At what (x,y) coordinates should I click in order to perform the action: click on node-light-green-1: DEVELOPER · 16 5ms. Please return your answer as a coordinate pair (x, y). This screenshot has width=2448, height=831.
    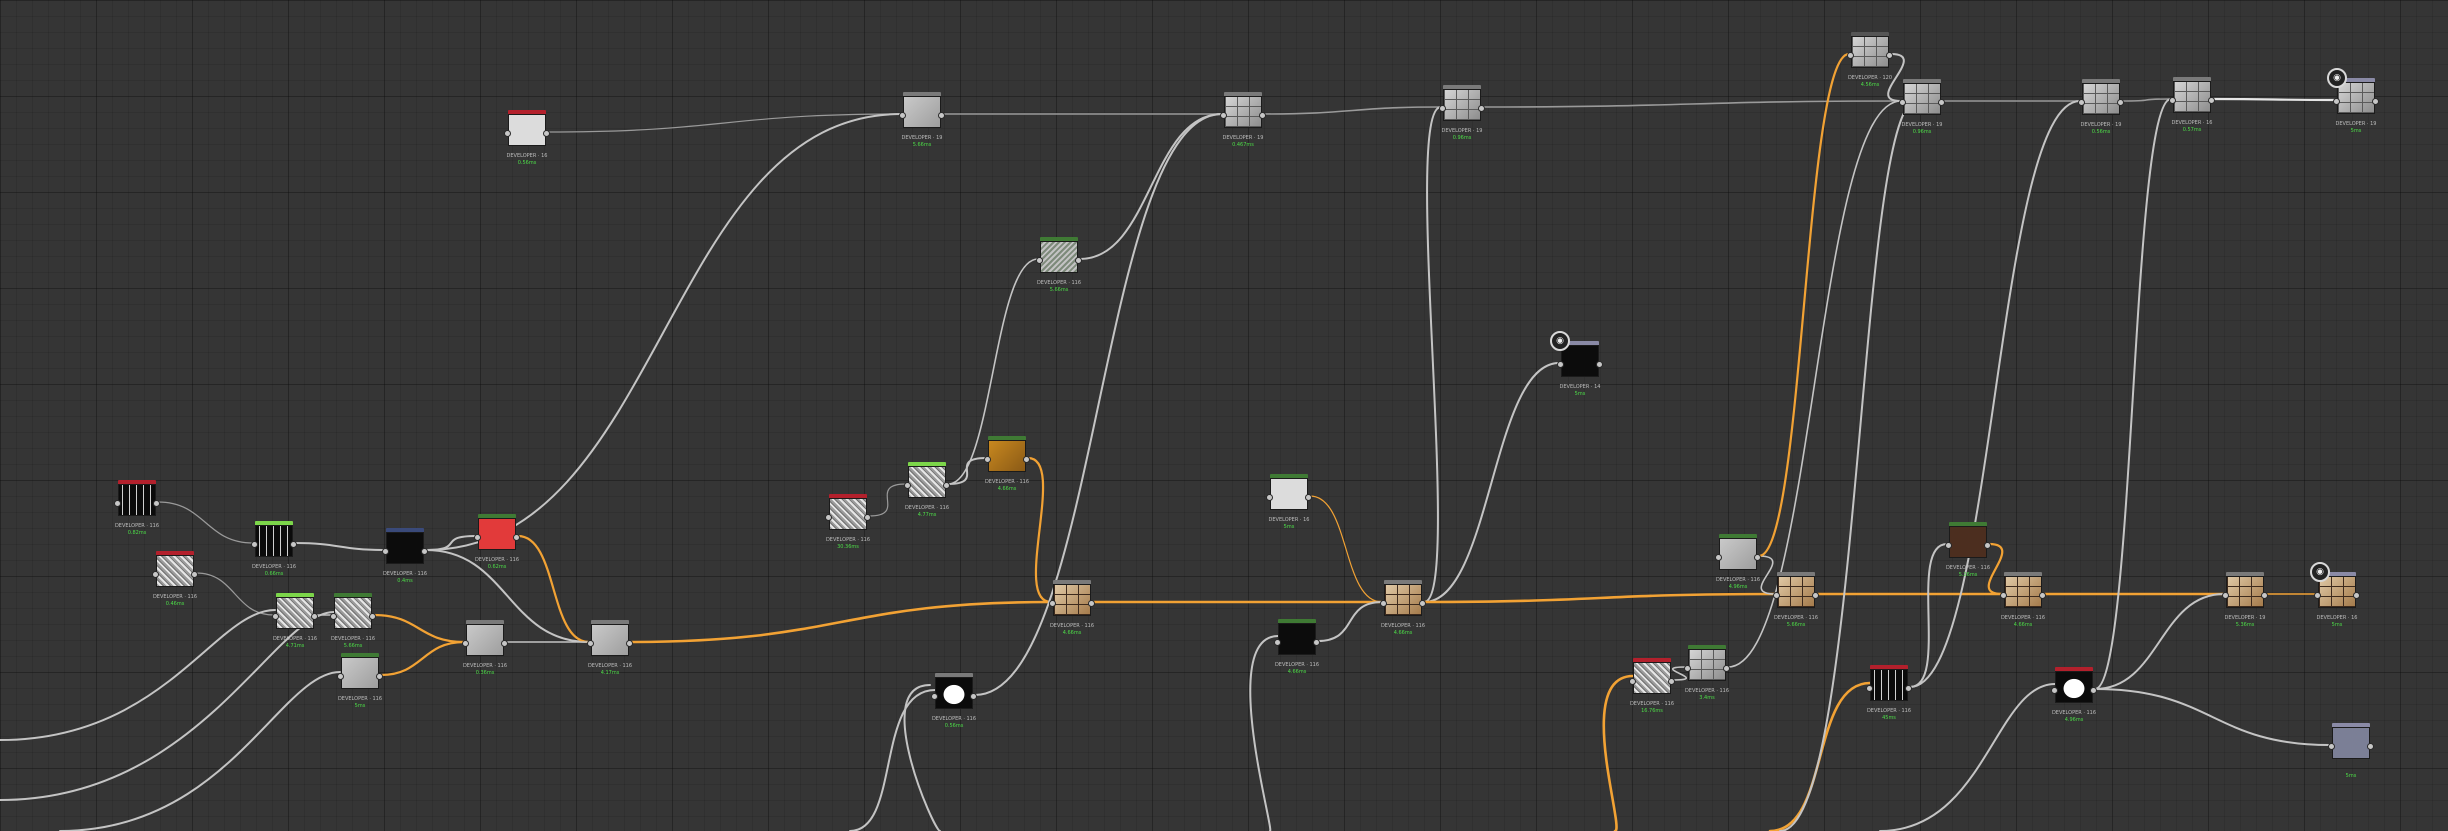
    Looking at the image, I should click on (1289, 502).